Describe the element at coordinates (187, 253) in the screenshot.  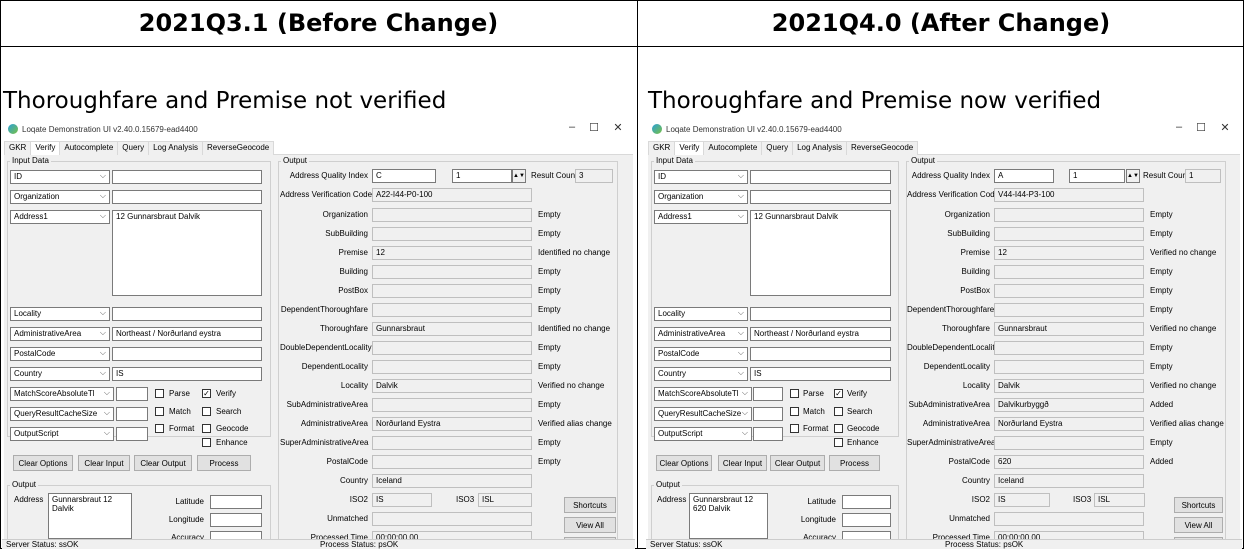
I see `address1-textarea: 12 Gunnarsbraut Dalvik` at that location.